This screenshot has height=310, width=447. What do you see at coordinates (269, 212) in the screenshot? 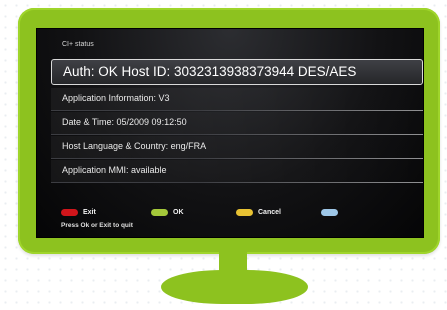
I see `legend-label: Cancel` at bounding box center [269, 212].